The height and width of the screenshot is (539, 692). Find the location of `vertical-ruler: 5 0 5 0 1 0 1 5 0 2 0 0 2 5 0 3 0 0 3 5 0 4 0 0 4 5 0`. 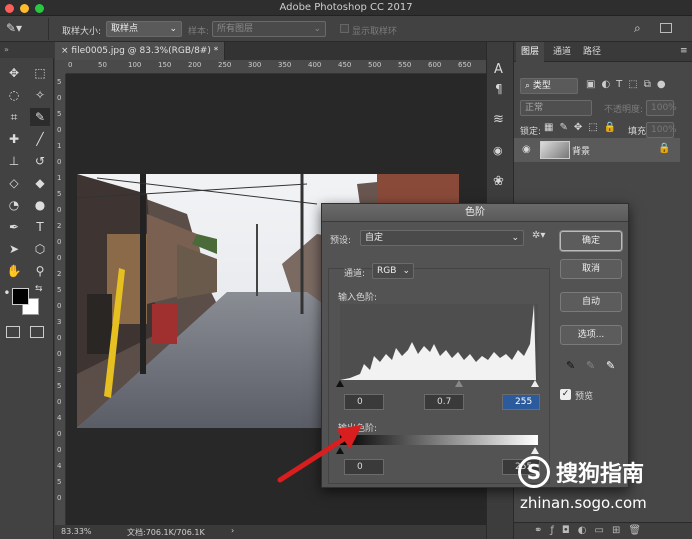

vertical-ruler: 5 0 5 0 1 0 1 5 0 2 0 0 2 5 0 3 0 0 3 5 0 4 0 0 4 5 0 is located at coordinates (60, 299).